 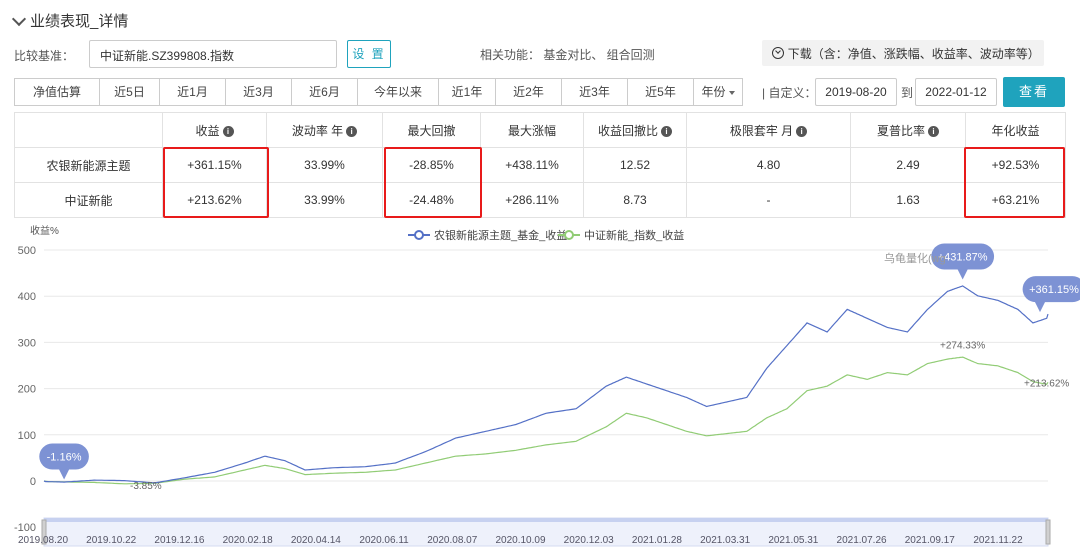 I want to click on x-tick-label: 2020.04.14, so click(x=316, y=540).